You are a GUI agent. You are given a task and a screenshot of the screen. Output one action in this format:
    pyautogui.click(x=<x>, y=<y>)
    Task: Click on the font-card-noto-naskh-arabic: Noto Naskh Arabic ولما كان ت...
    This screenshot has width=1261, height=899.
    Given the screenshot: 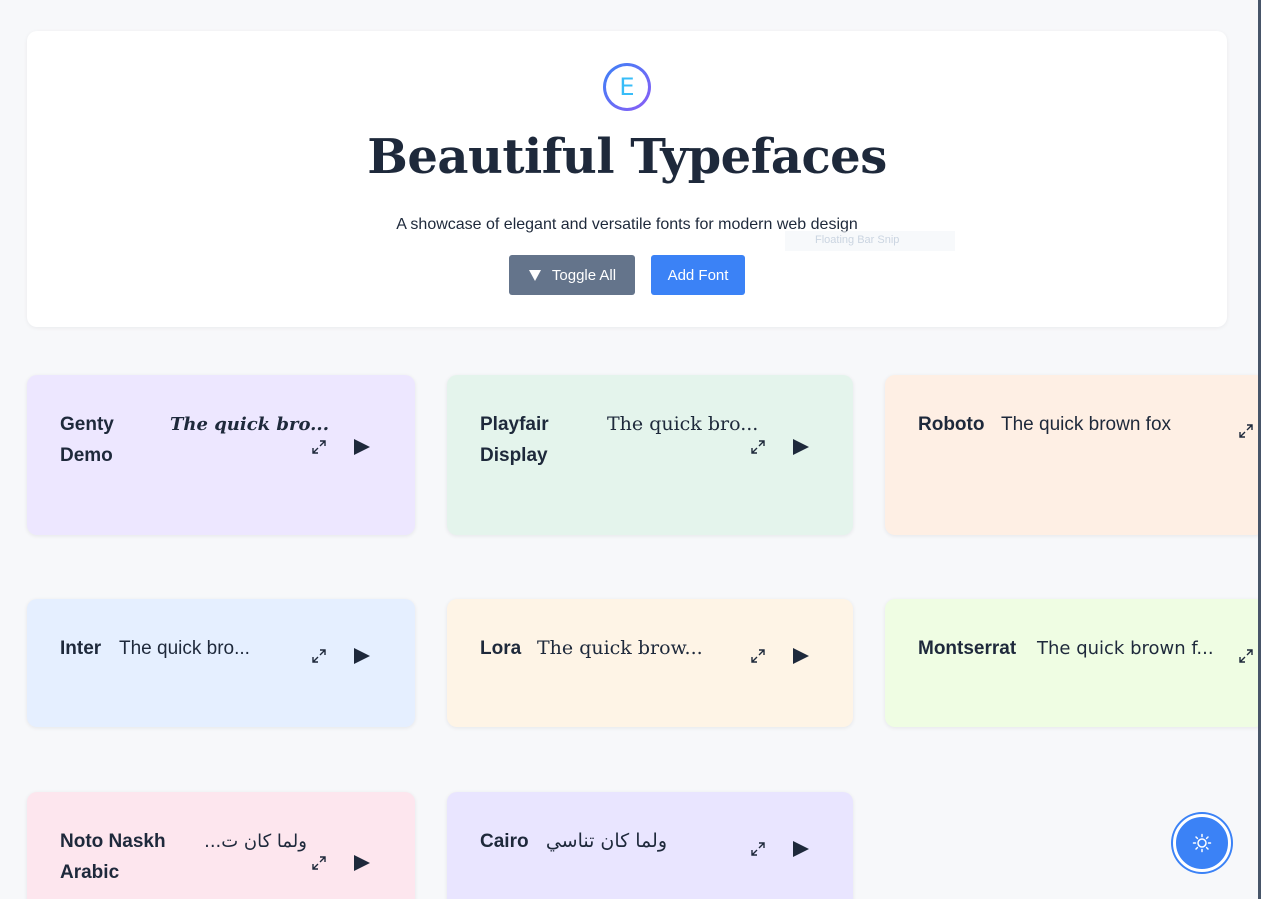 What is the action you would take?
    pyautogui.click(x=221, y=845)
    